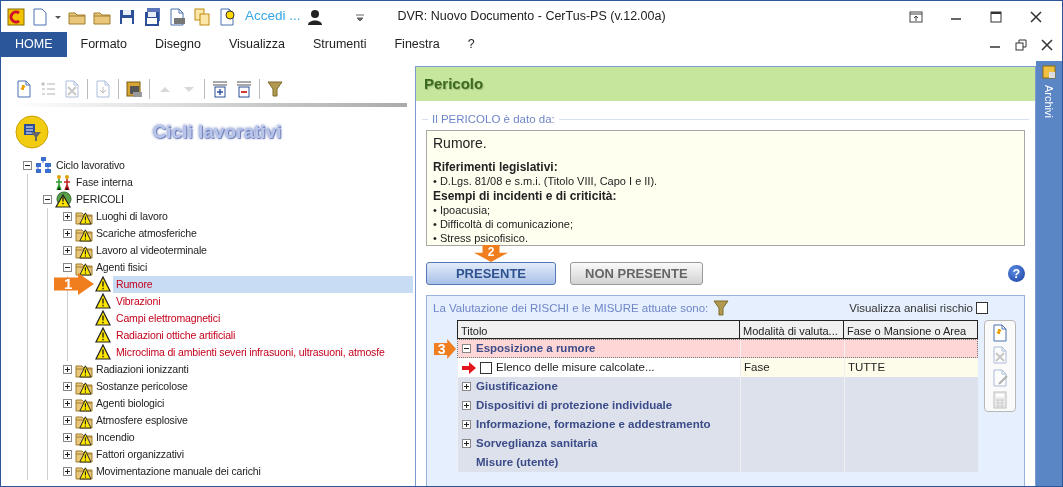  Describe the element at coordinates (462, 209) in the screenshot. I see `description-bullet: • Ipoacusia;` at that location.